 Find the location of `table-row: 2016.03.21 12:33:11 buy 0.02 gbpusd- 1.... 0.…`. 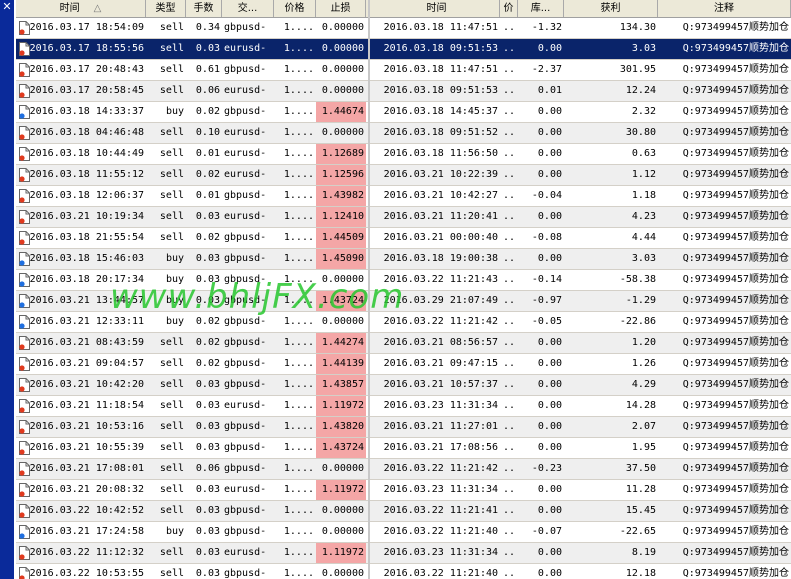

table-row: 2016.03.21 12:33:11 buy 0.02 gbpusd- 1.... 0.… is located at coordinates (403, 322).